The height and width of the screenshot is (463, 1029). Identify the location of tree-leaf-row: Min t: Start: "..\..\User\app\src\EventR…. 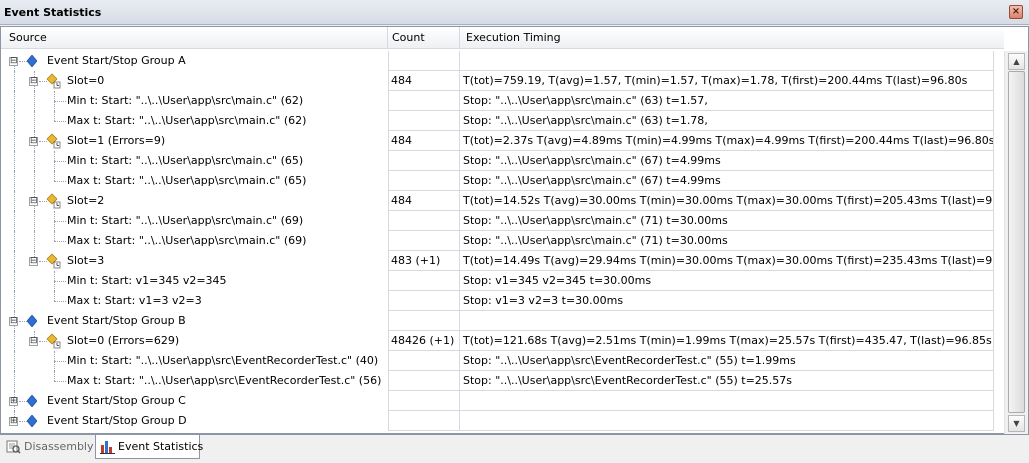
(502, 361).